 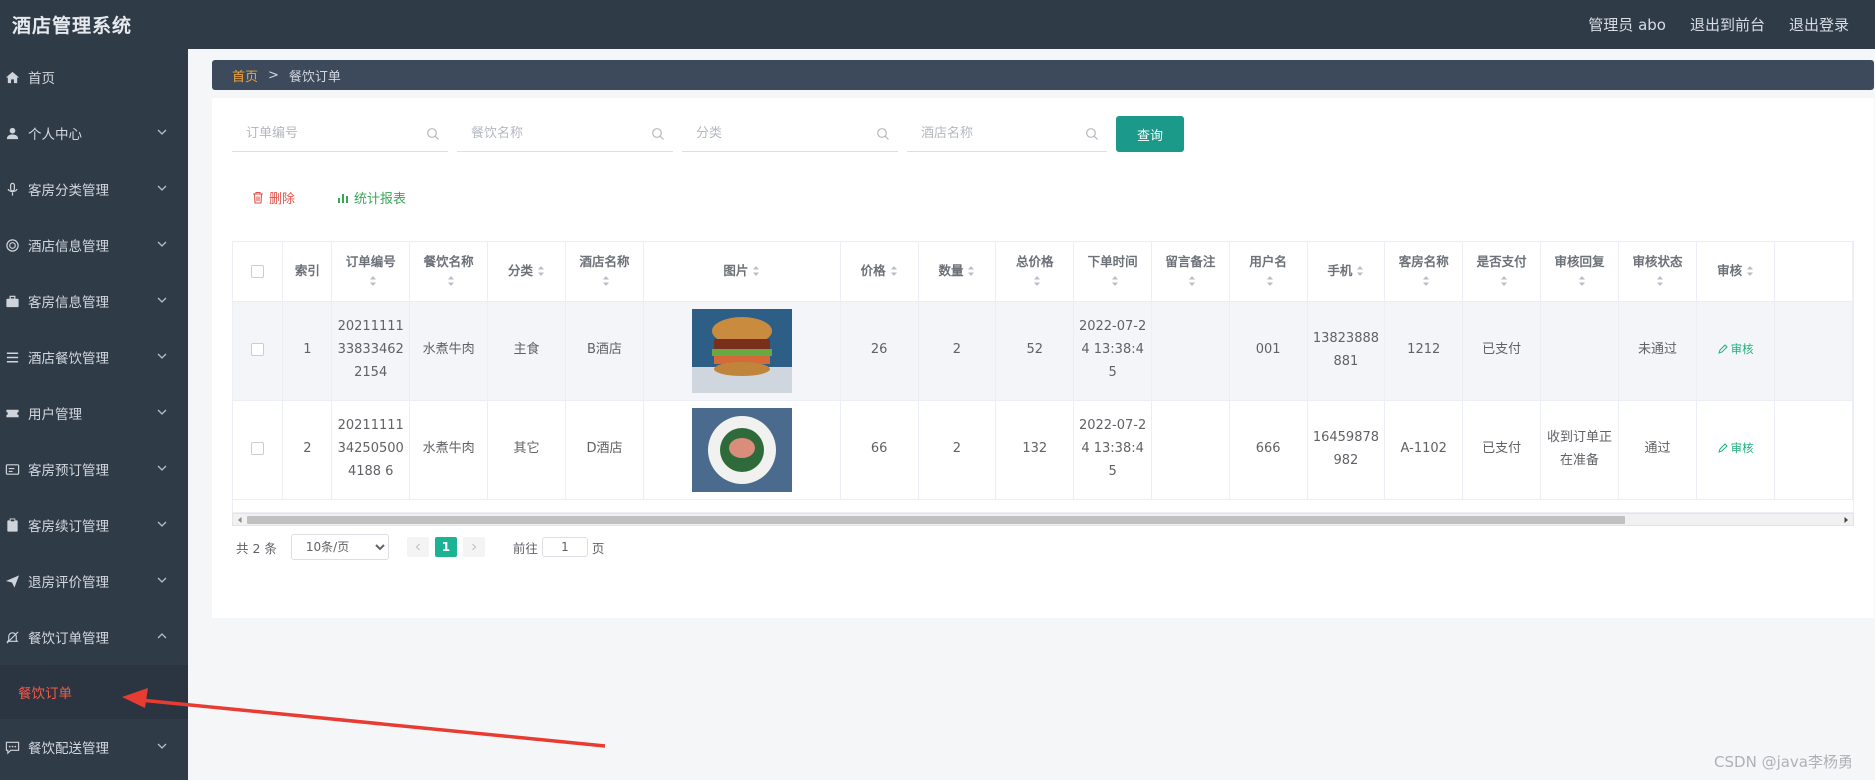 I want to click on select-all-checkbox, so click(x=258, y=271).